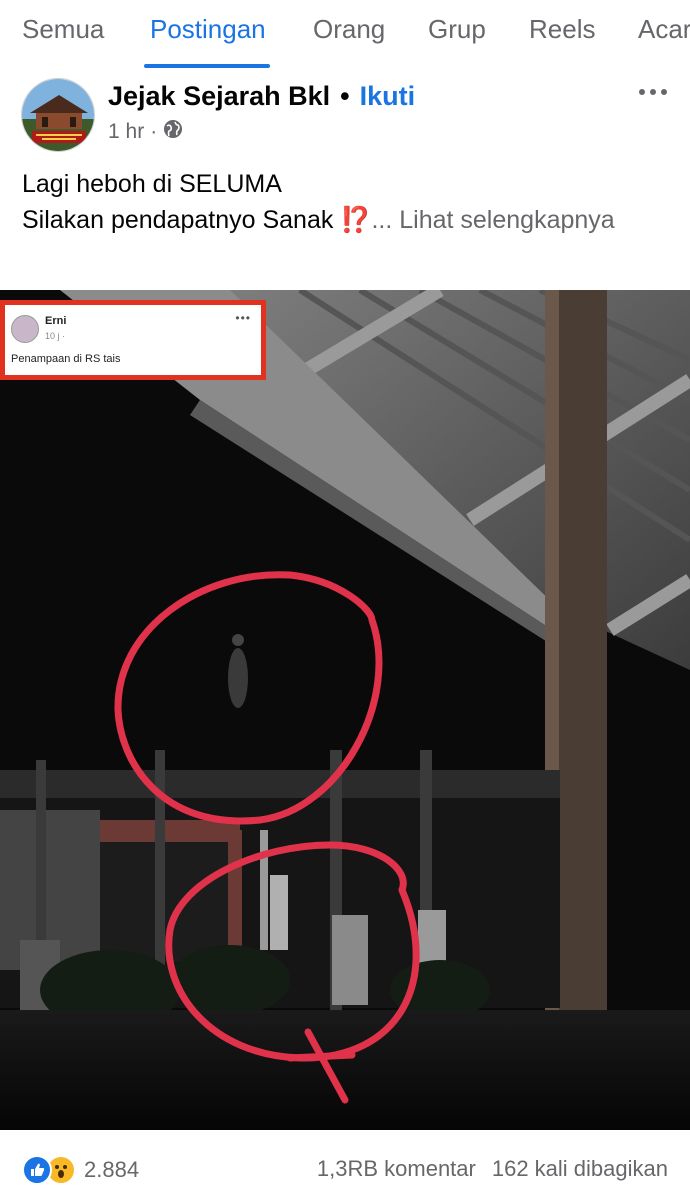 The image size is (690, 1200). Describe the element at coordinates (457, 29) in the screenshot. I see `tab-grup: Grup` at that location.